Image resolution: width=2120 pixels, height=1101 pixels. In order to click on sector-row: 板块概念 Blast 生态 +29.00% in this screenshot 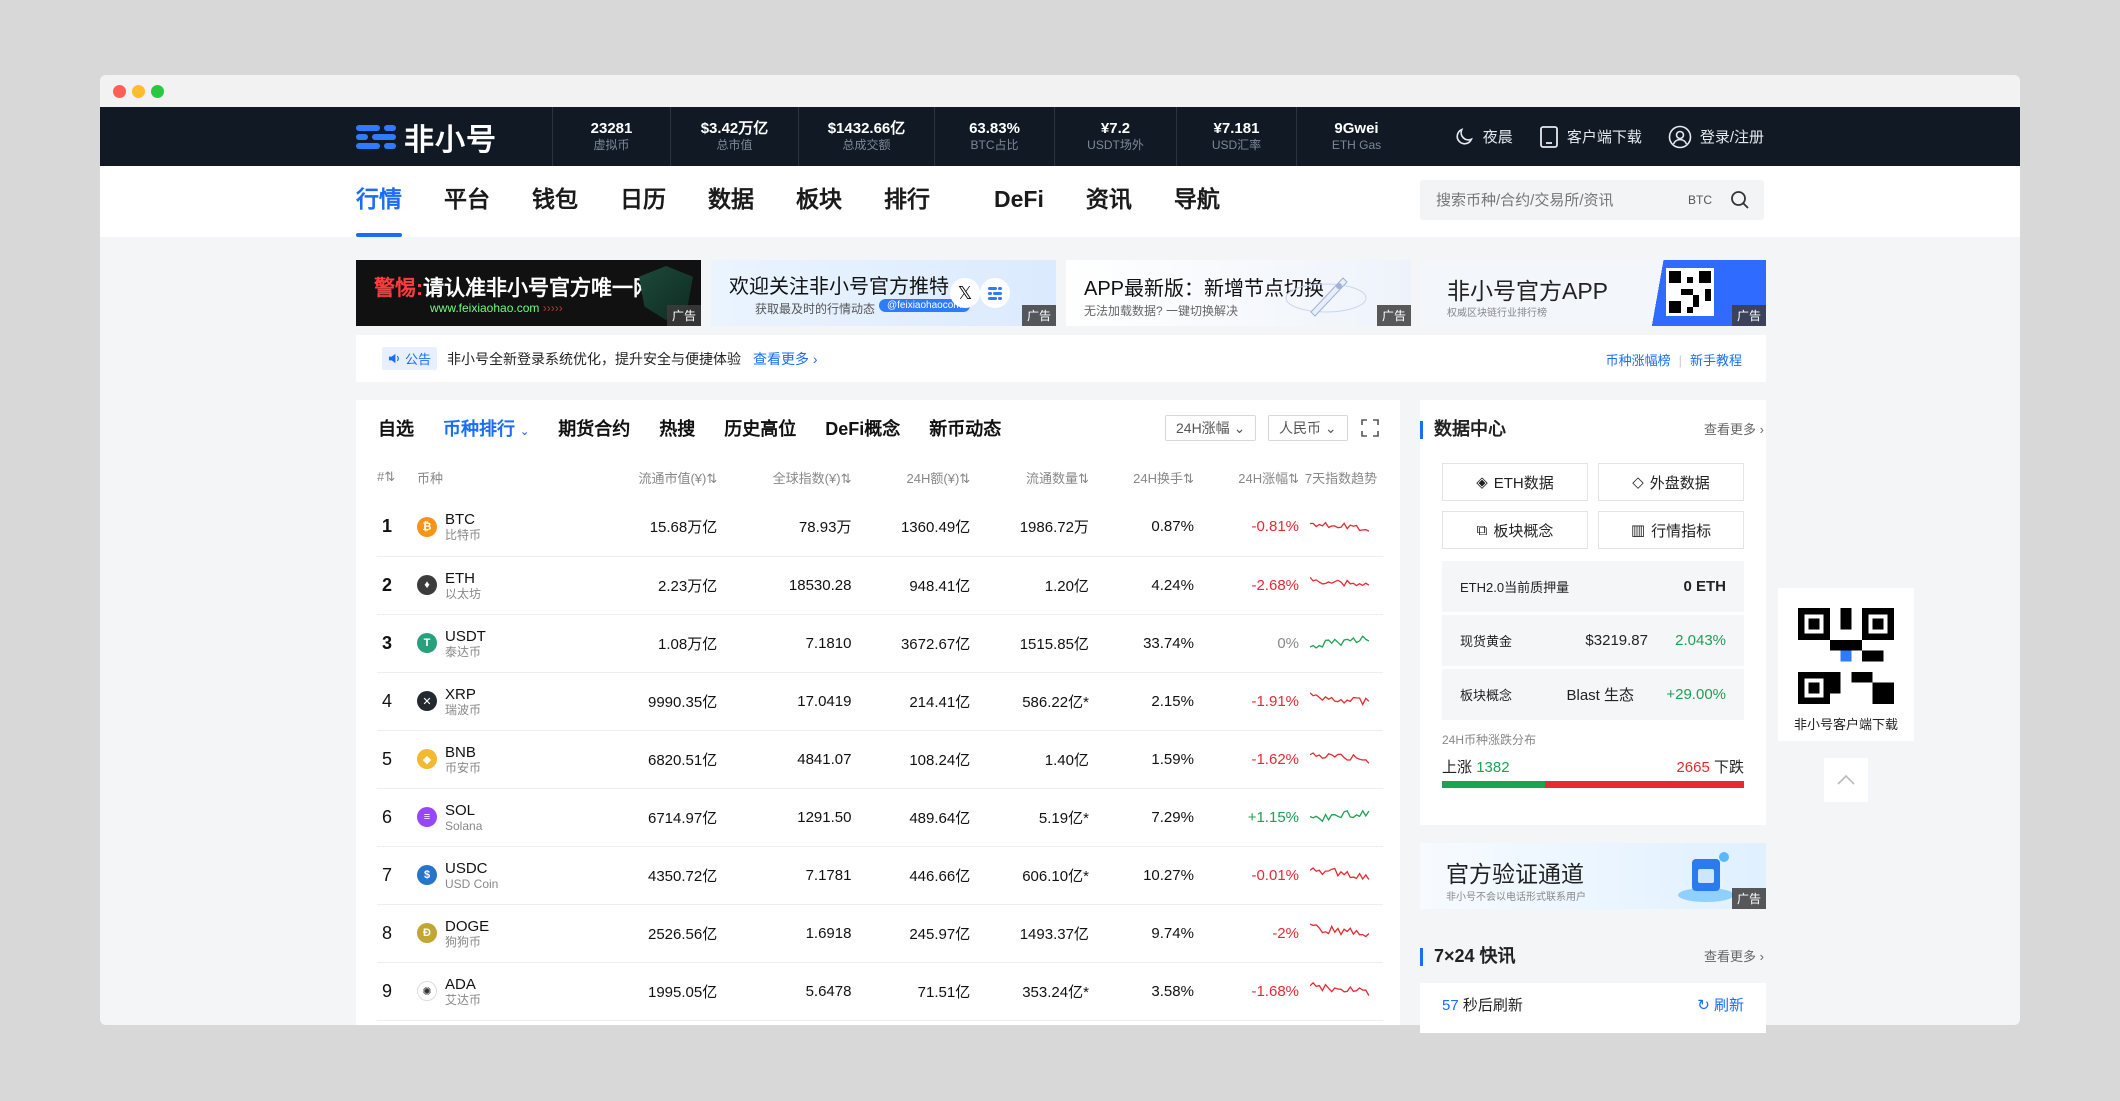, I will do `click(1593, 695)`.